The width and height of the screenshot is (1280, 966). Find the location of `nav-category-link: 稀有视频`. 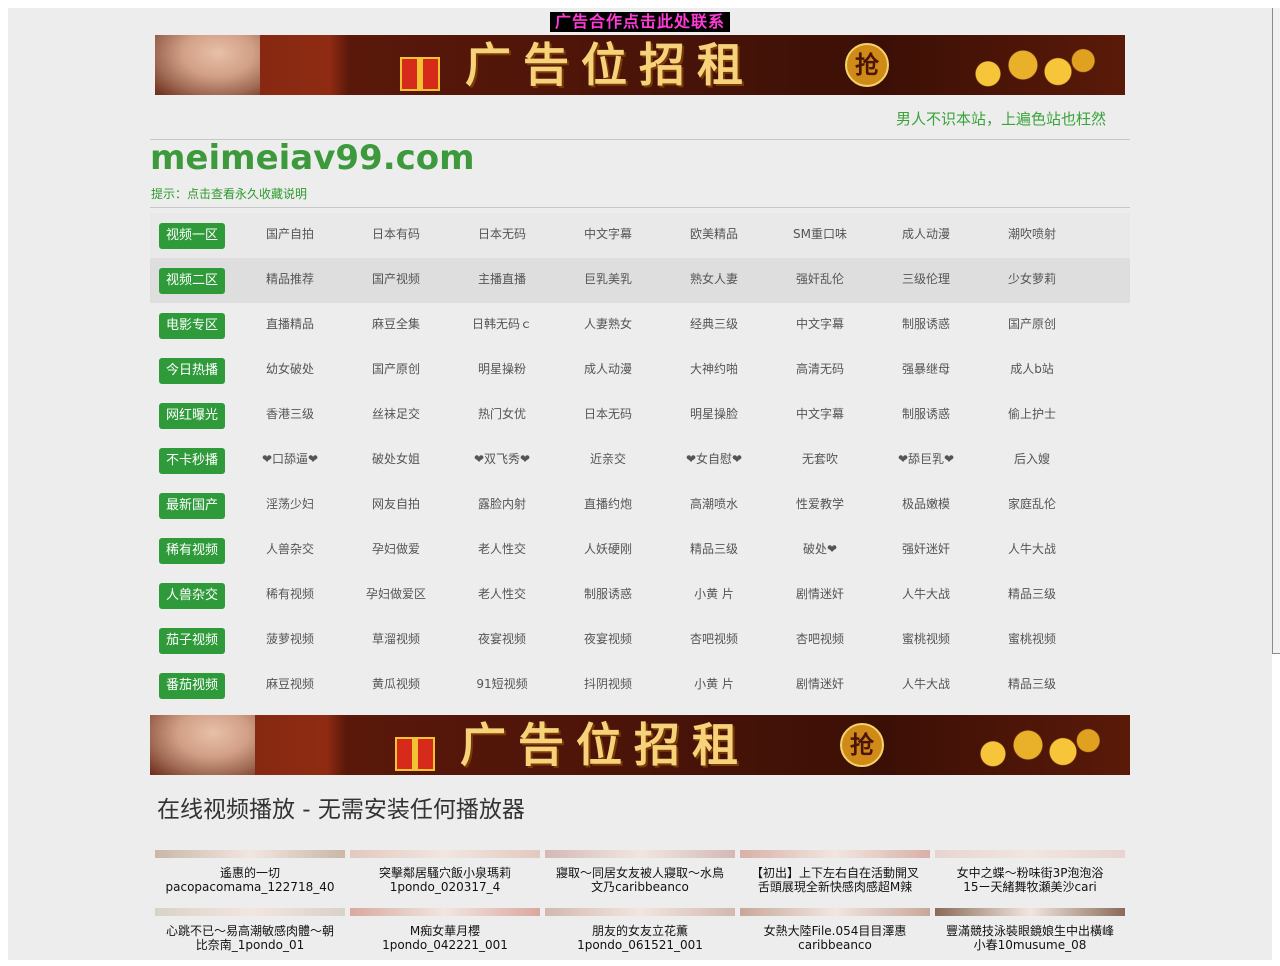

nav-category-link: 稀有视频 is located at coordinates (290, 595).